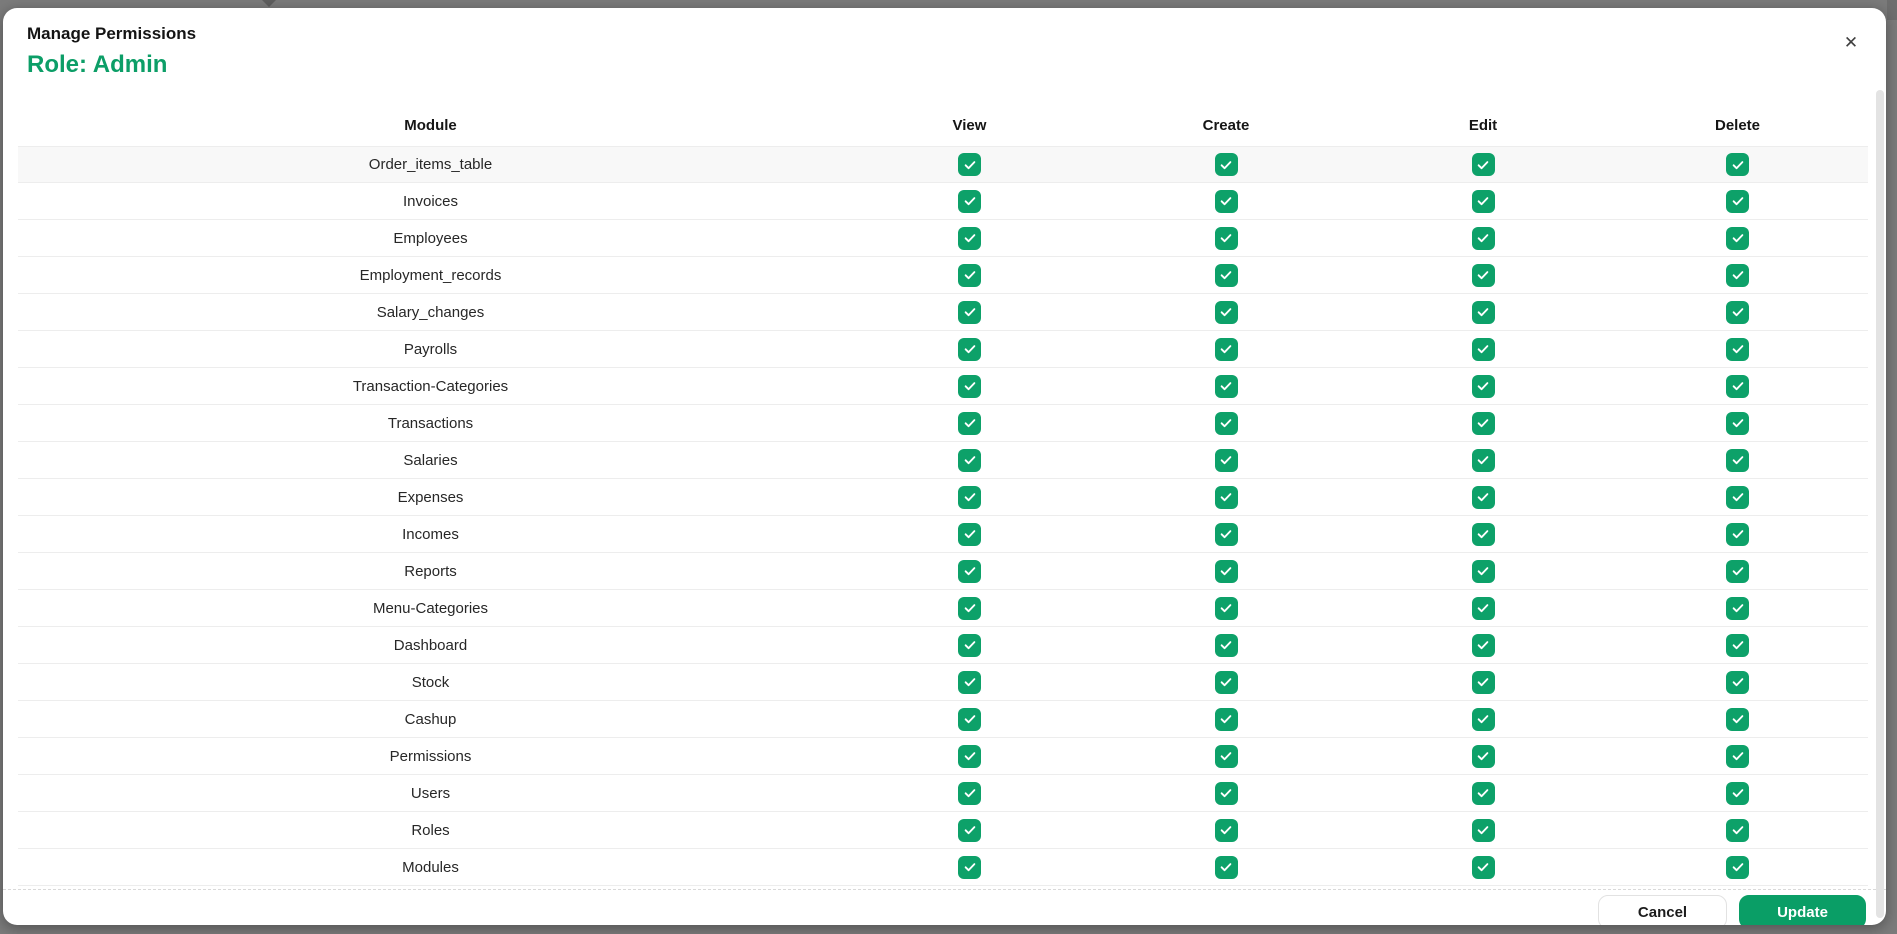 The image size is (1897, 934). What do you see at coordinates (1662, 910) in the screenshot?
I see `cancel-button: Cancel` at bounding box center [1662, 910].